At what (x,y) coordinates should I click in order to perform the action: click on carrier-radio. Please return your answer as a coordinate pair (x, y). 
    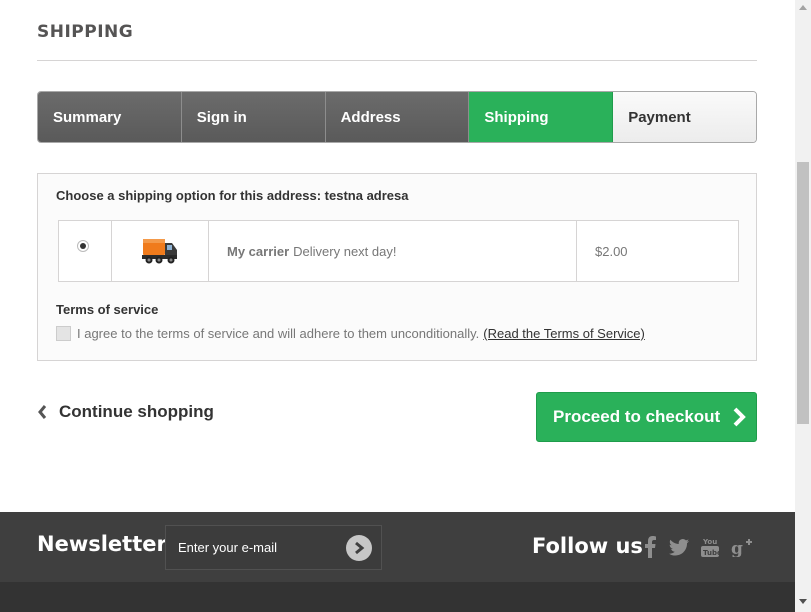
    Looking at the image, I should click on (83, 246).